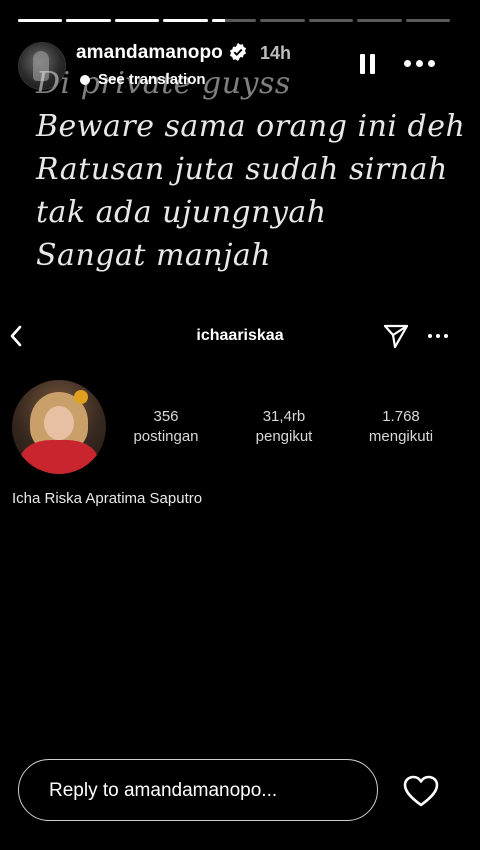 Image resolution: width=480 pixels, height=850 pixels. Describe the element at coordinates (284, 436) in the screenshot. I see `stat-label: pengikut` at that location.